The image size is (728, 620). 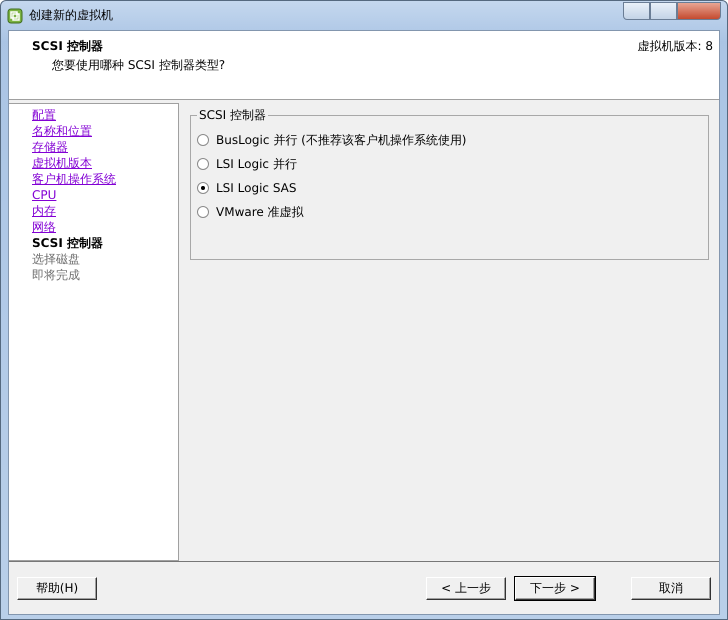 What do you see at coordinates (675, 46) in the screenshot?
I see `version-label: 虚拟机版本: 8` at bounding box center [675, 46].